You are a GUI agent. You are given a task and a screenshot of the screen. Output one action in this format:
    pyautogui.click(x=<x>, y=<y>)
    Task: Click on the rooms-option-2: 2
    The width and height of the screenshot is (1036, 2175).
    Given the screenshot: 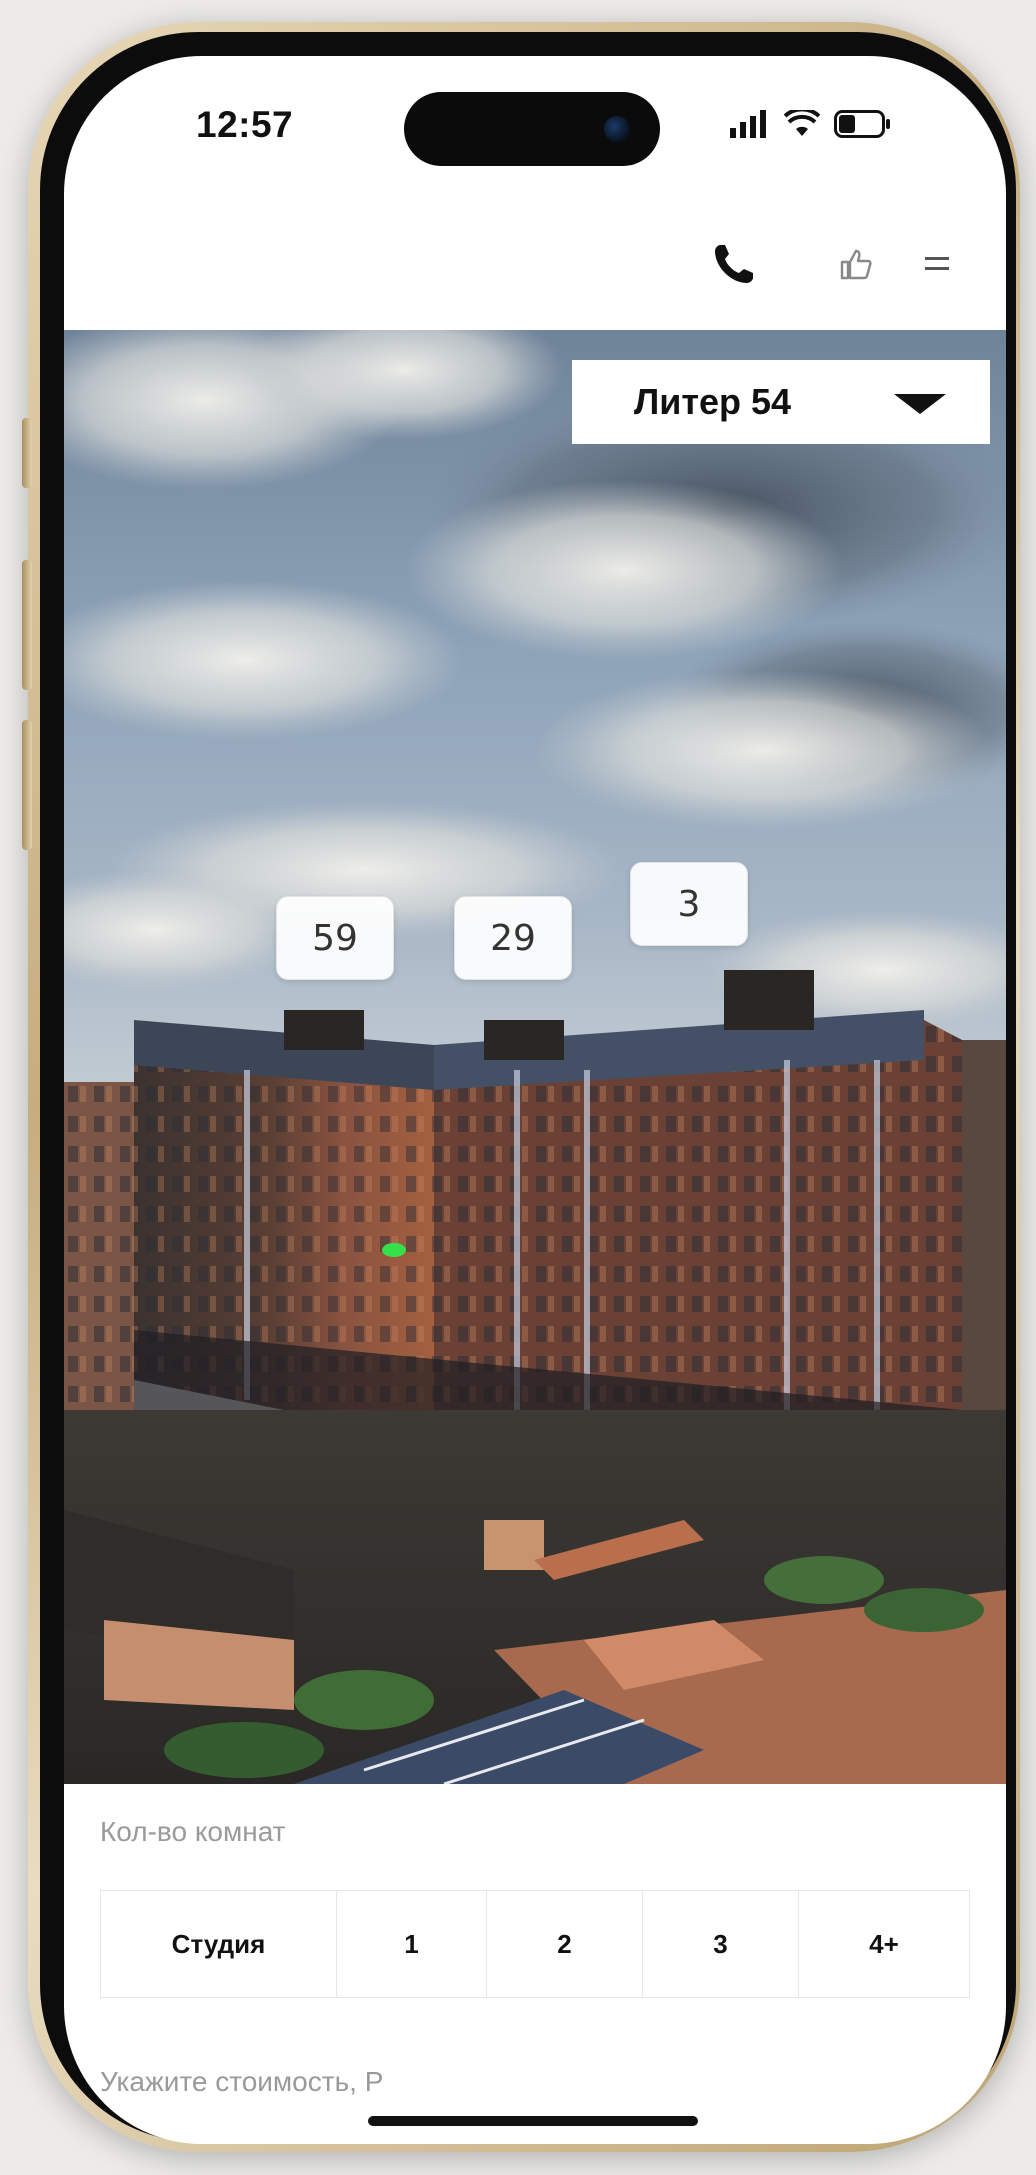 What is the action you would take?
    pyautogui.click(x=565, y=1944)
    